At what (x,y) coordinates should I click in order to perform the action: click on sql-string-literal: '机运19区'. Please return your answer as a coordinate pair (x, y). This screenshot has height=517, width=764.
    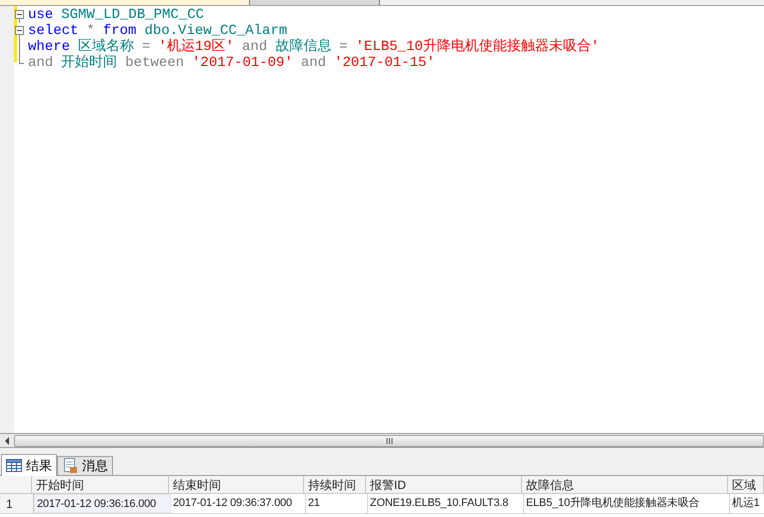
    Looking at the image, I should click on (196, 47).